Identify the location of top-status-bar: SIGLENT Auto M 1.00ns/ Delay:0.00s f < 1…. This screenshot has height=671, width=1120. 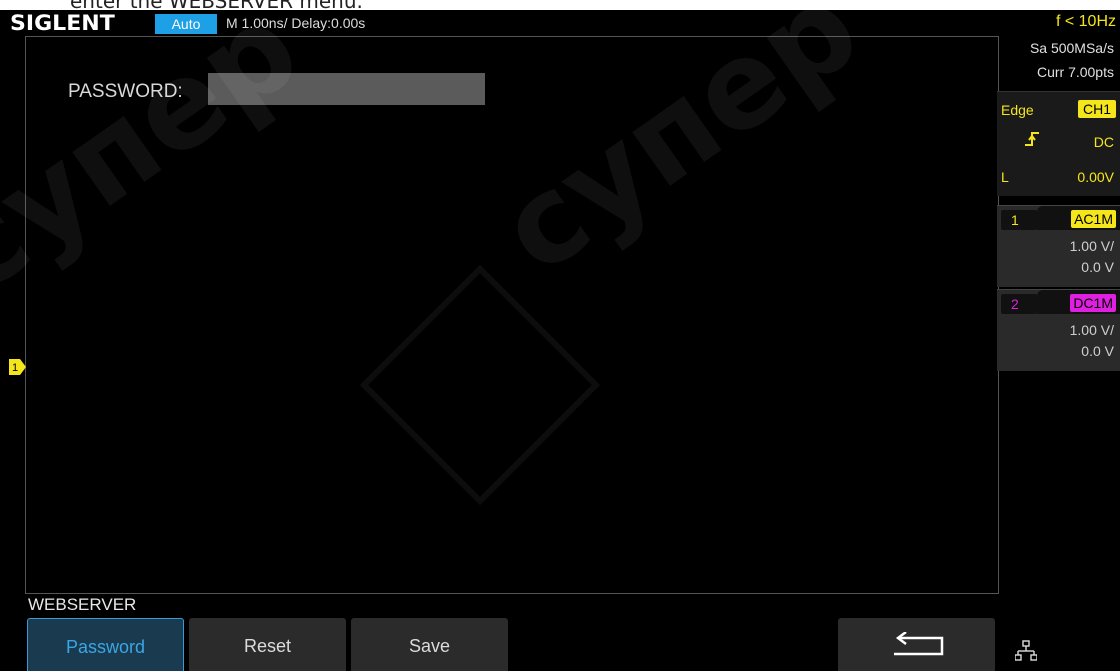
(560, 23).